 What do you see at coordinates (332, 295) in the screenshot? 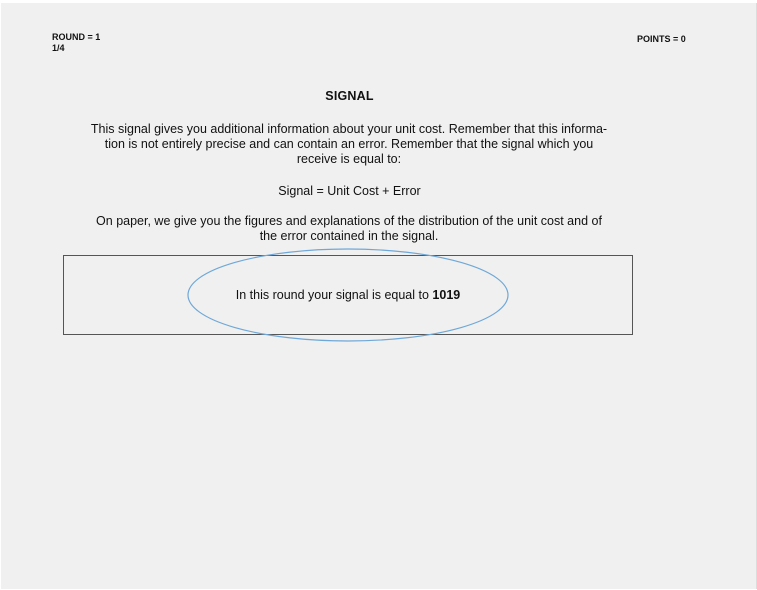
I see `signal-text: In this round your signal is equal to` at bounding box center [332, 295].